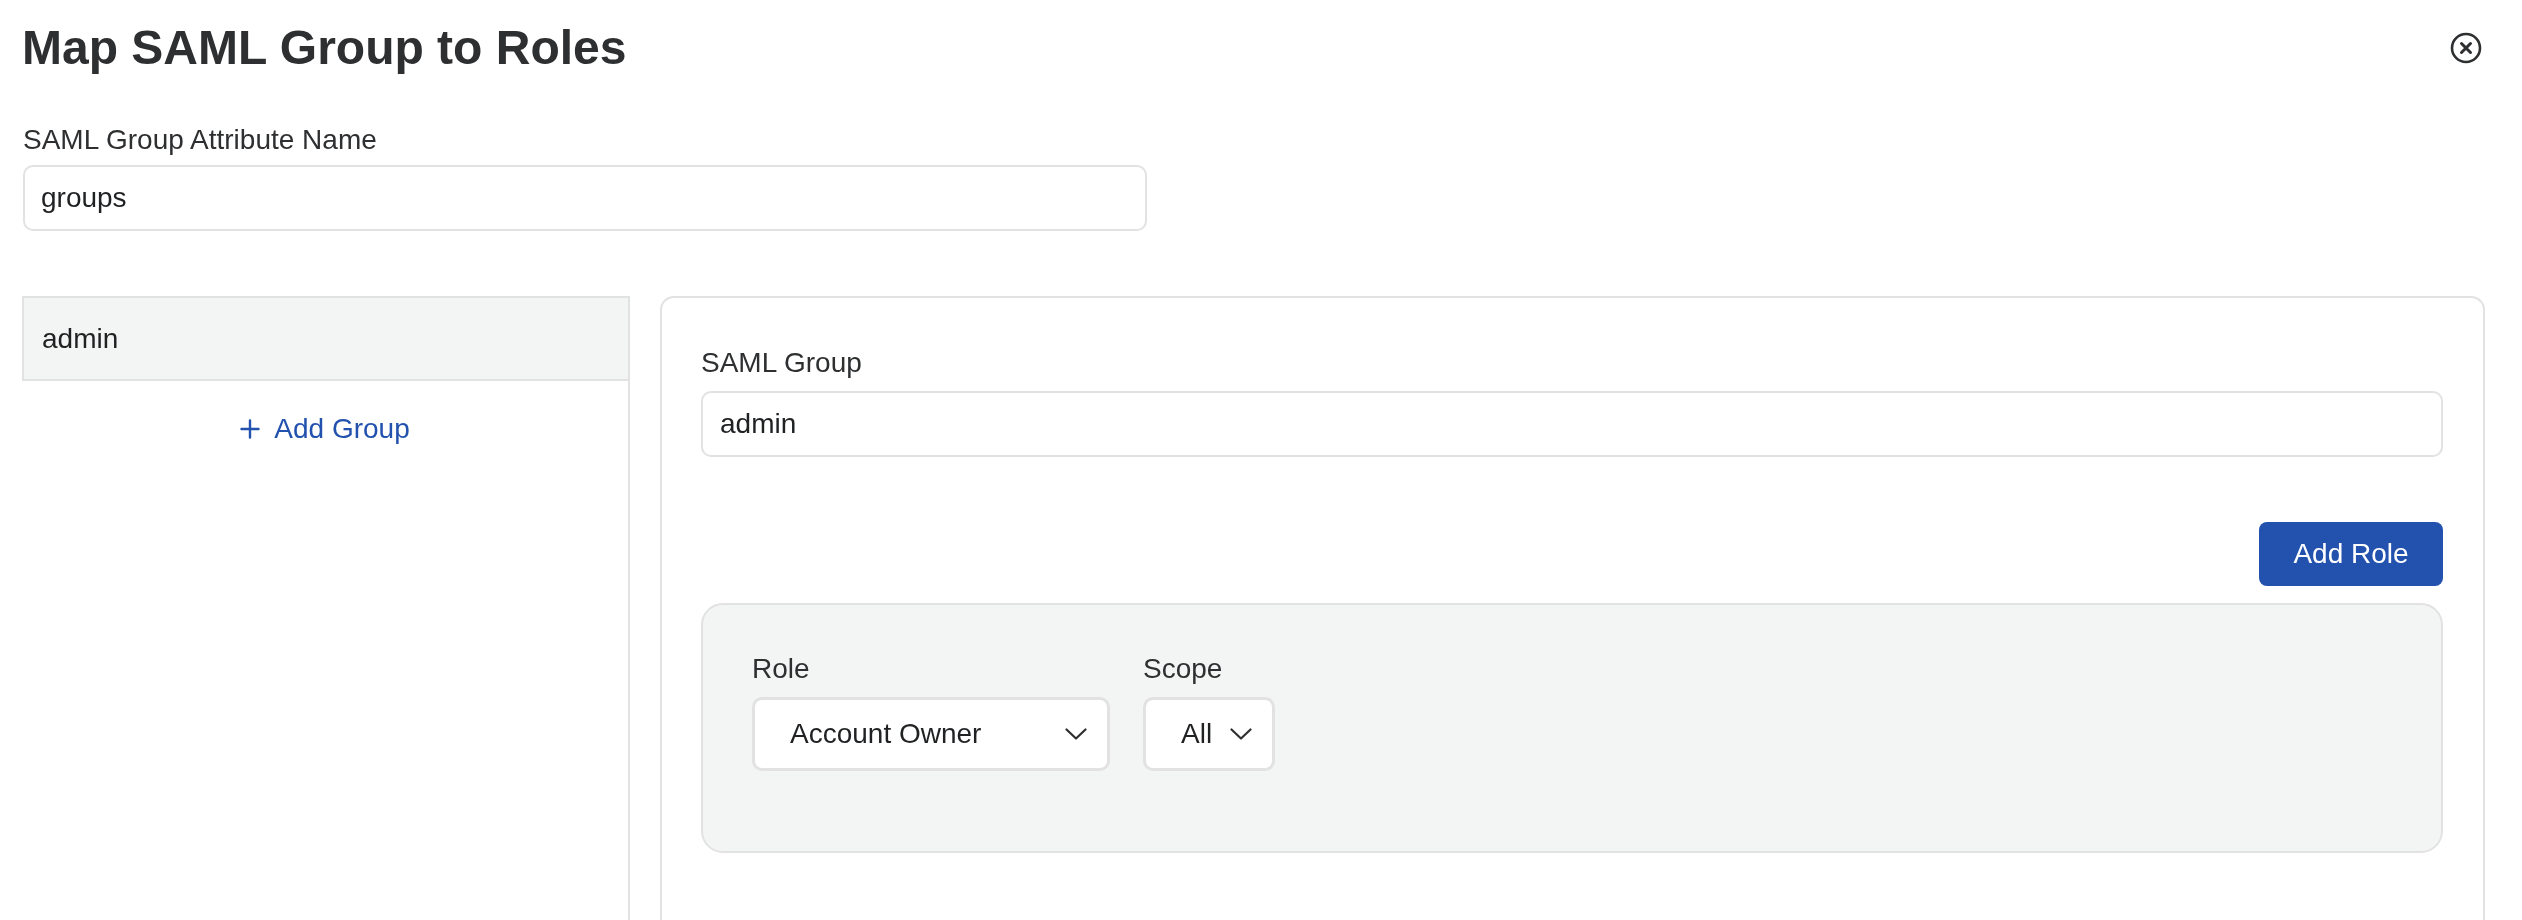 This screenshot has width=2522, height=920. I want to click on attribute-name-input: groups, so click(585, 198).